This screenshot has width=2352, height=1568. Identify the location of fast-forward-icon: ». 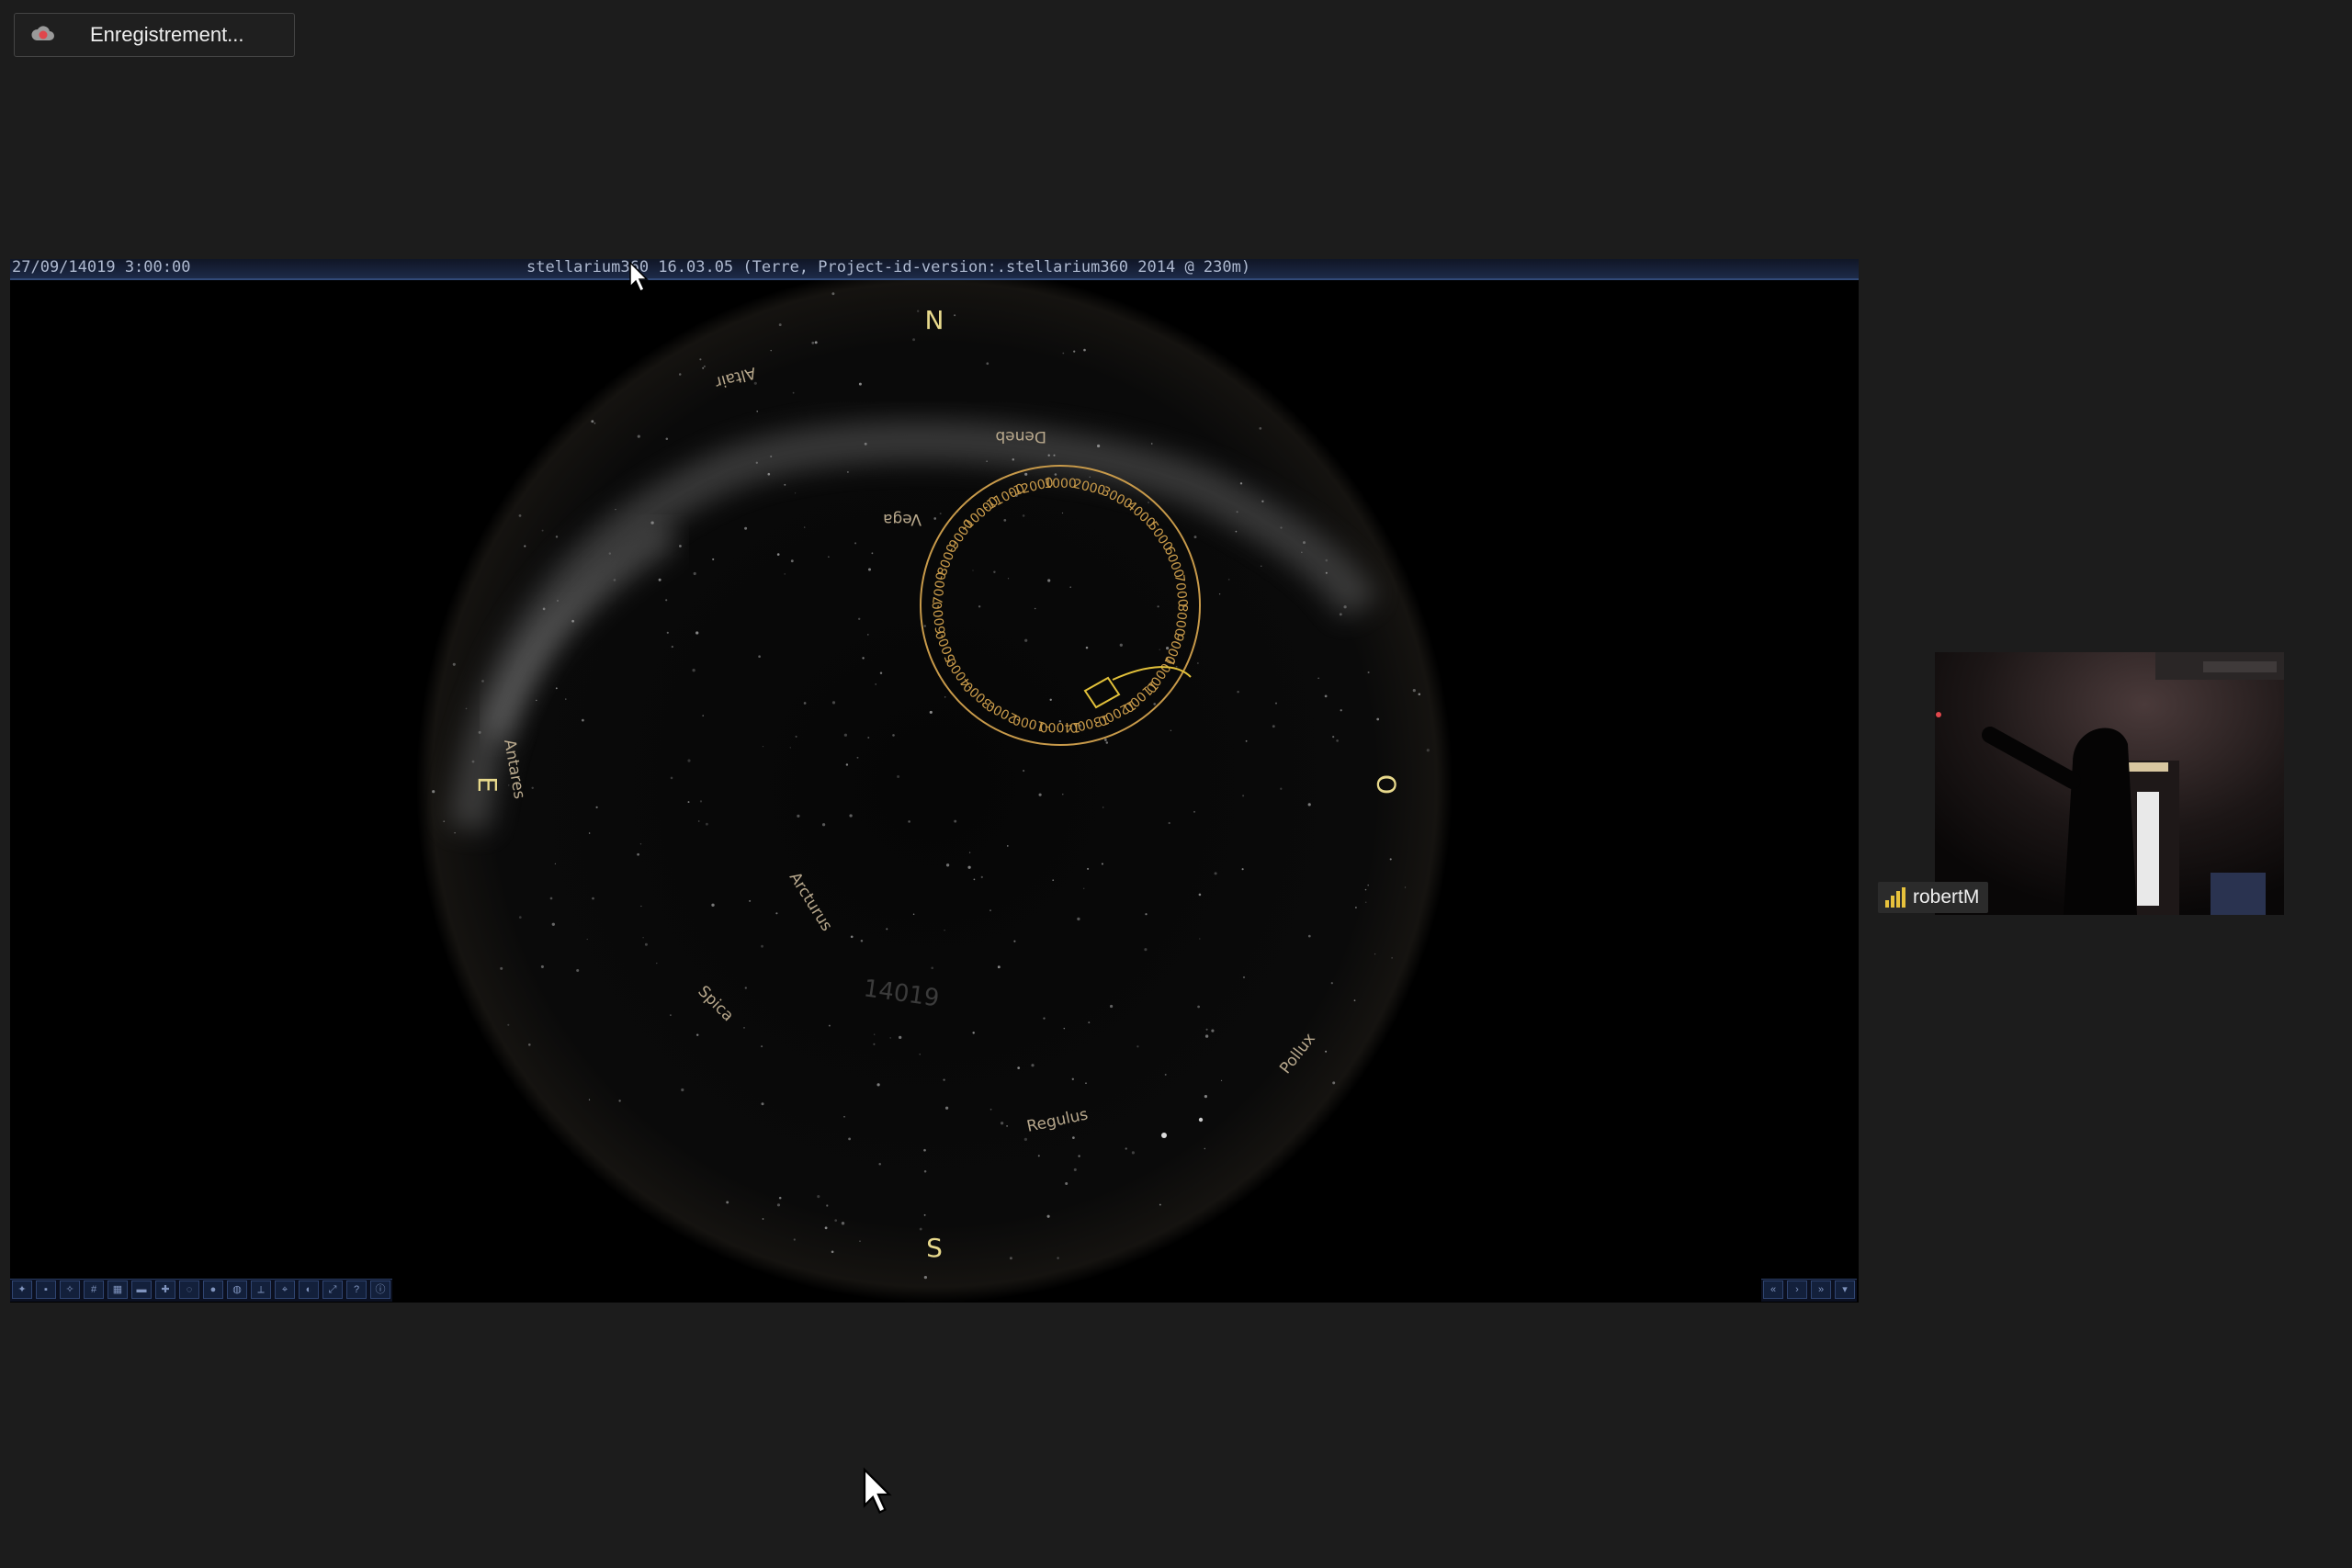
(1821, 1289).